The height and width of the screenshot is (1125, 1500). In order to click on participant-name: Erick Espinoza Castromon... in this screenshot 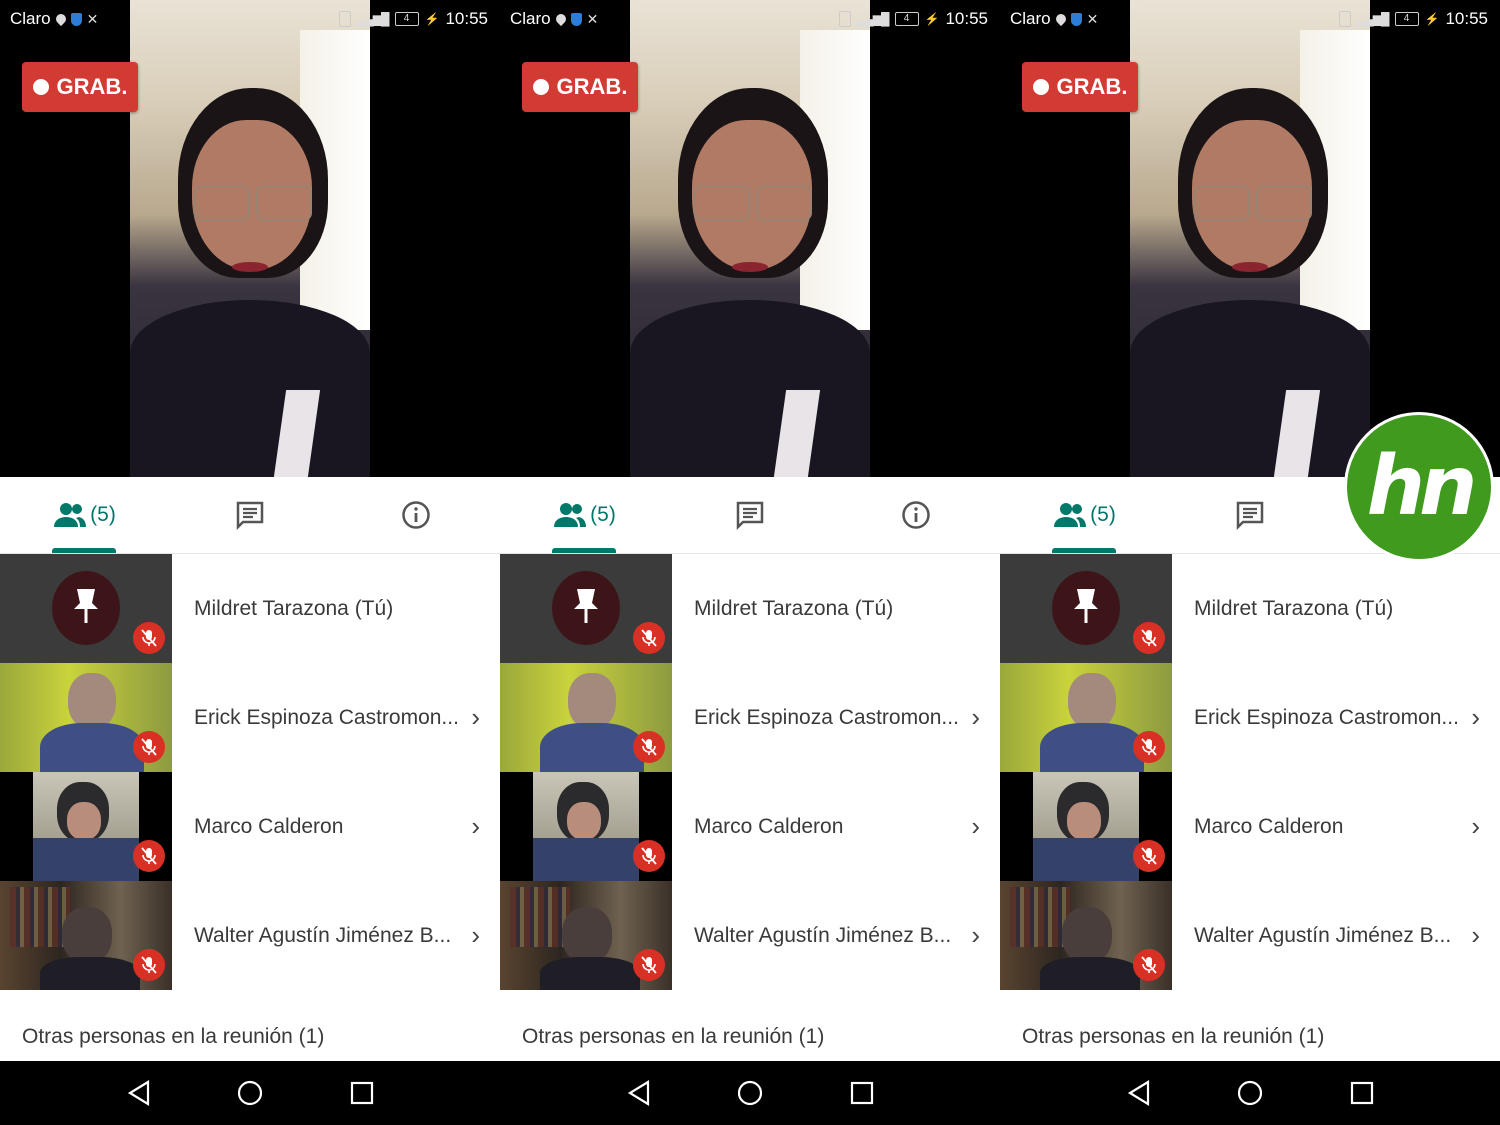, I will do `click(1326, 717)`.